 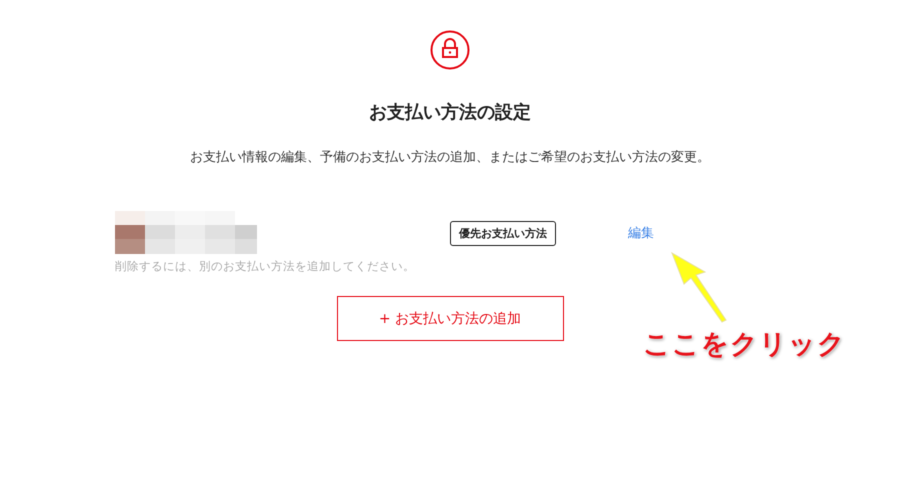 What do you see at coordinates (450, 157) in the screenshot?
I see `page-description: お支払い情報の編集、予備のお支払い方法の追加、またはご希望のお支払い方法の変更。` at bounding box center [450, 157].